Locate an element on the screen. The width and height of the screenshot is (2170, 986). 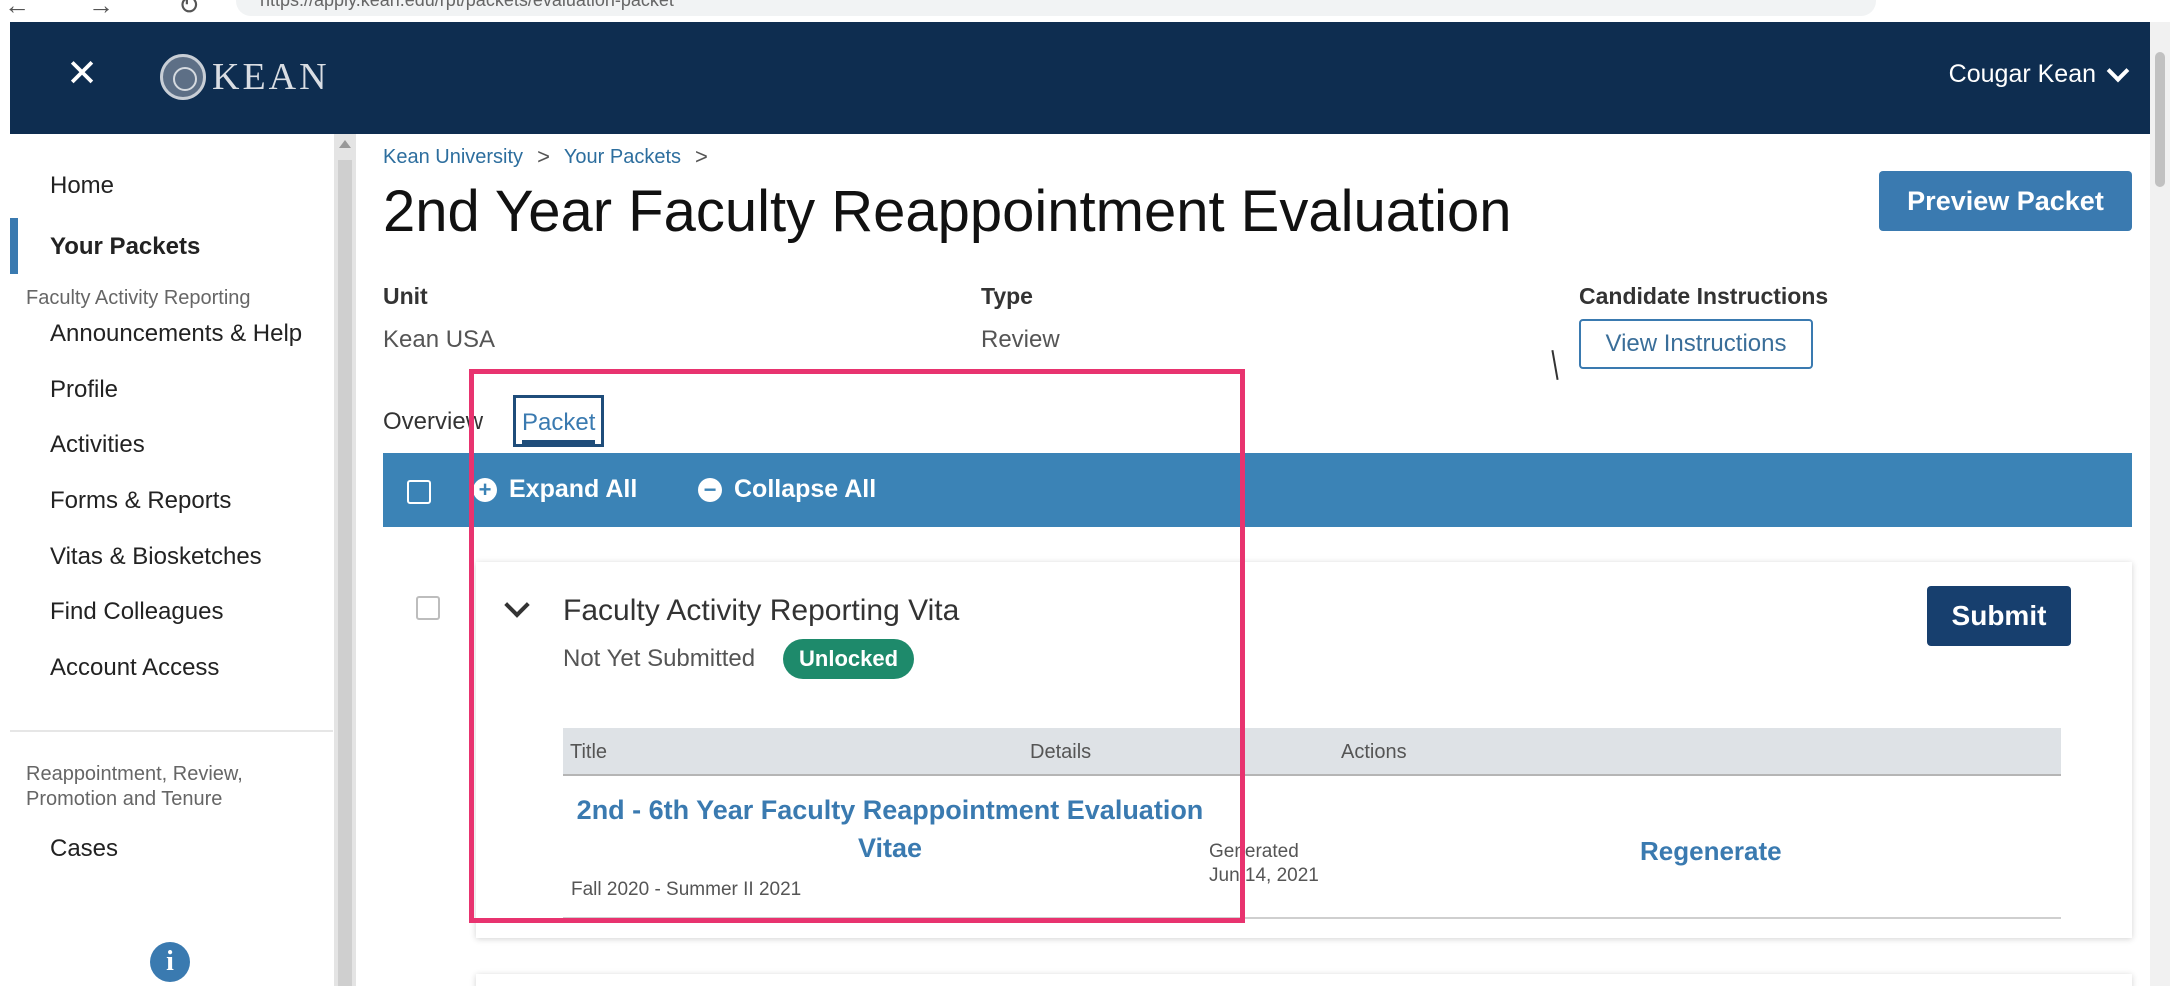
next-section-card is located at coordinates (1304, 980).